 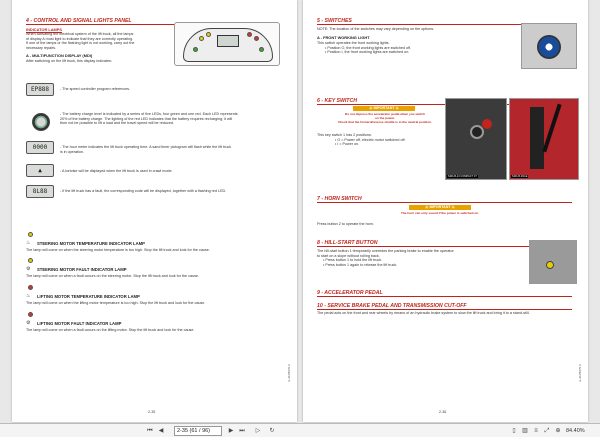 What do you see at coordinates (228, 41) in the screenshot?
I see `panel-display` at bounding box center [228, 41].